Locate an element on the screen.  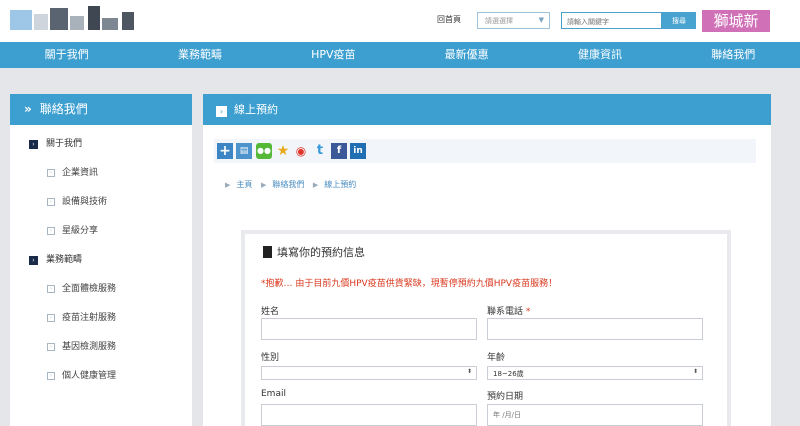
breadcrumb: ▶ 主頁 ▶ 聯絡我們 ▶ 線上預約 is located at coordinates (293, 184).